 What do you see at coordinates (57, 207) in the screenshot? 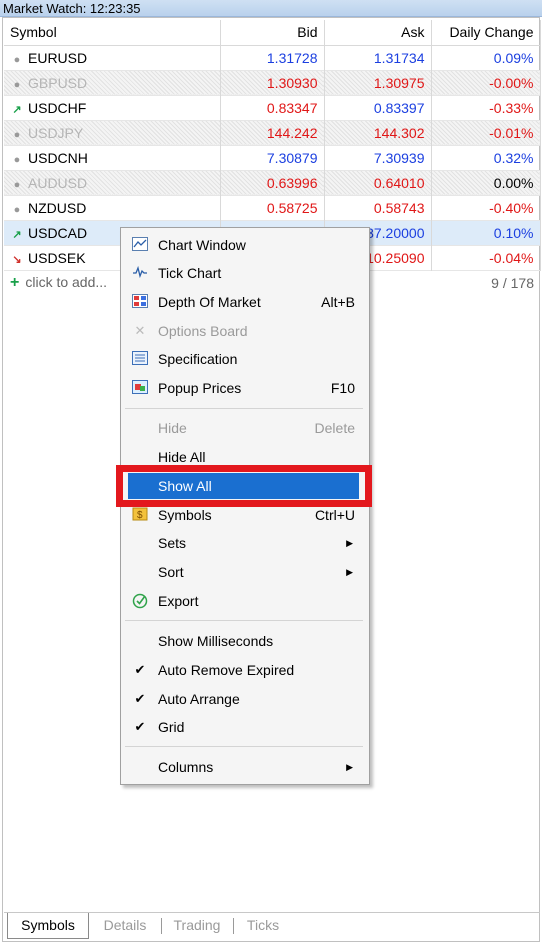
I see `symbol-name: NZDUSD` at bounding box center [57, 207].